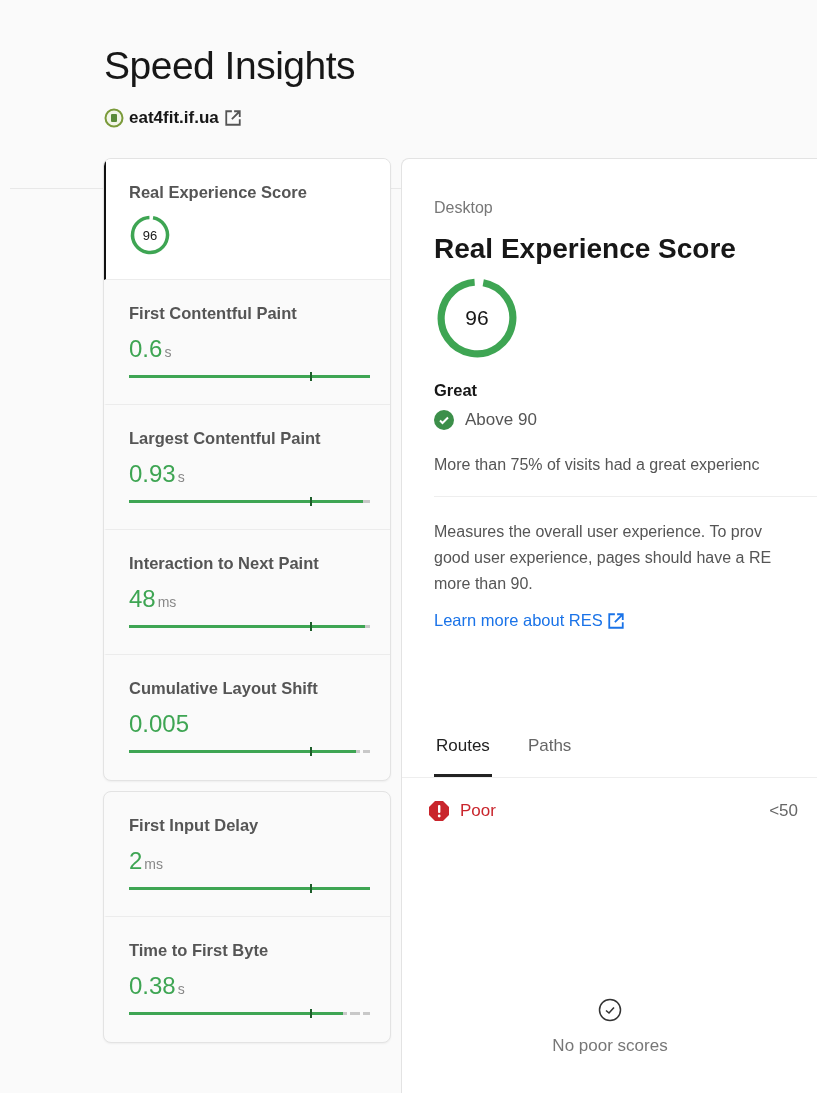 The width and height of the screenshot is (817, 1093). Describe the element at coordinates (199, 950) in the screenshot. I see `metric-name: Time to First Byte` at that location.